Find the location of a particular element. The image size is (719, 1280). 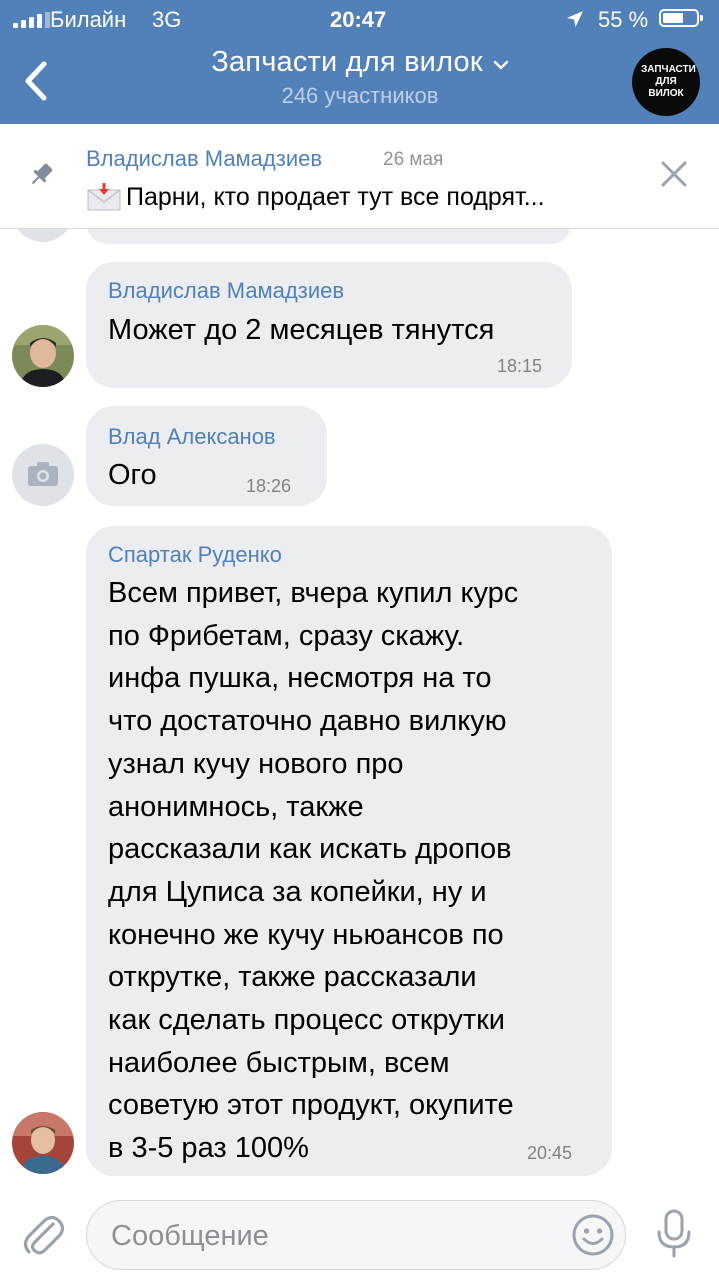

message-text: Может до 2 месяцев тянутся is located at coordinates (301, 330).